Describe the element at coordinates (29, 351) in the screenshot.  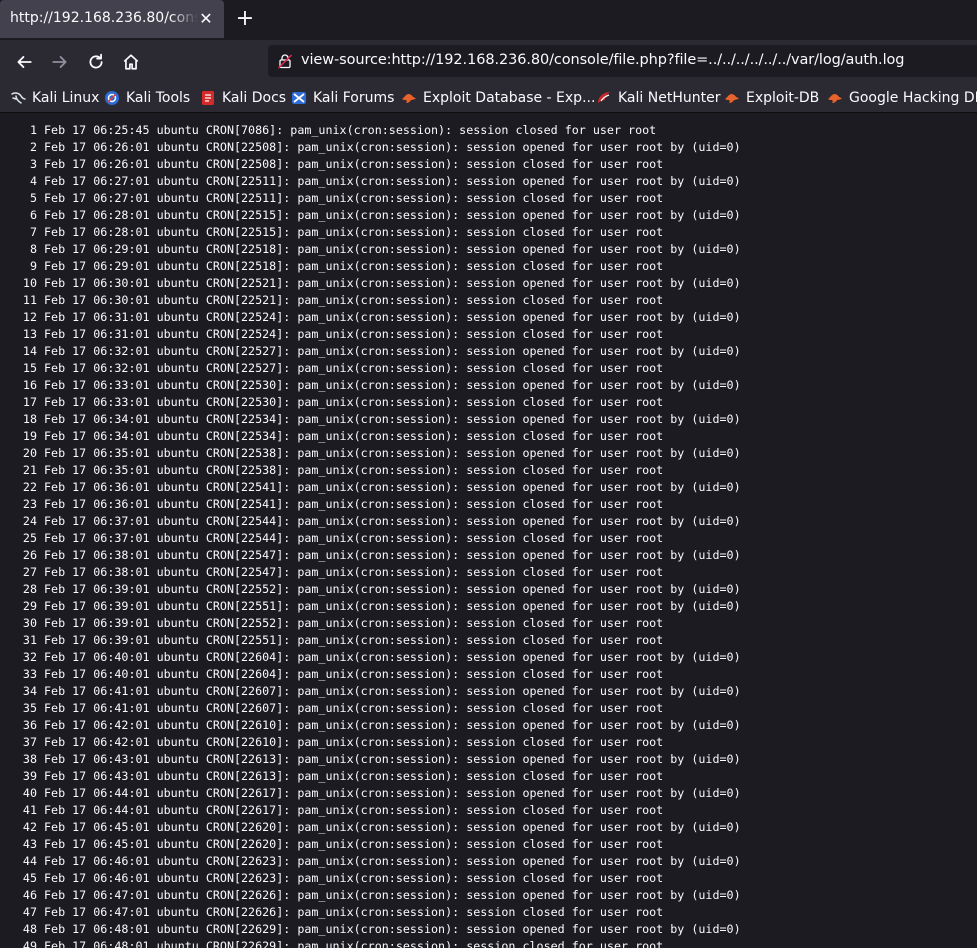
I see `line-number: 14` at that location.